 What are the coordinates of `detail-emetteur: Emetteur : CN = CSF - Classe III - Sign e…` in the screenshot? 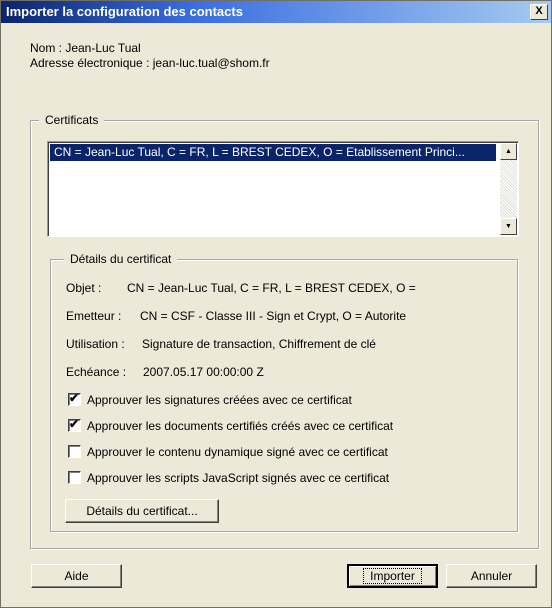 It's located at (236, 316).